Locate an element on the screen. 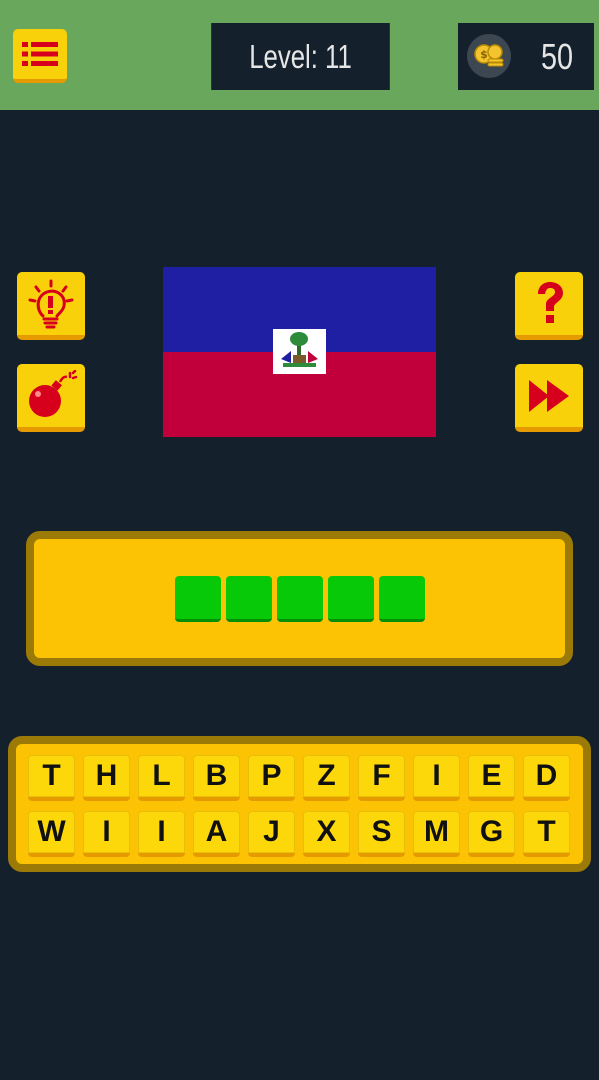 Image resolution: width=599 pixels, height=1080 pixels. letter-key: P is located at coordinates (271, 778).